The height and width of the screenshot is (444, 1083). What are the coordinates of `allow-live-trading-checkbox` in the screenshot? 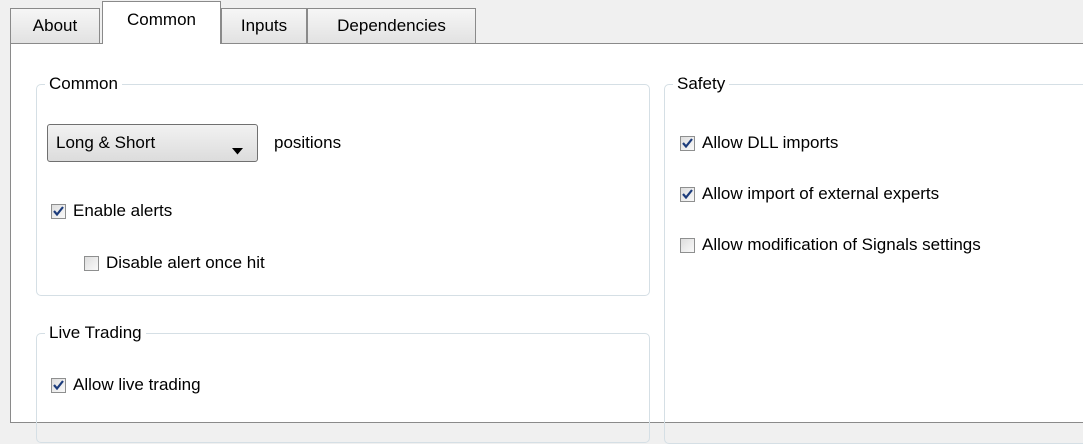 It's located at (58, 385).